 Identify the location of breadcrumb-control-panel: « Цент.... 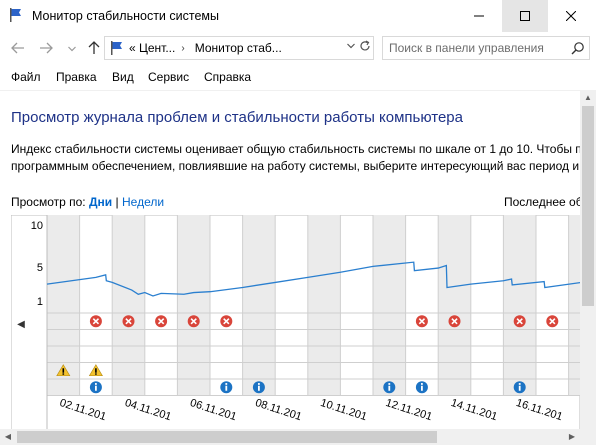
(152, 48).